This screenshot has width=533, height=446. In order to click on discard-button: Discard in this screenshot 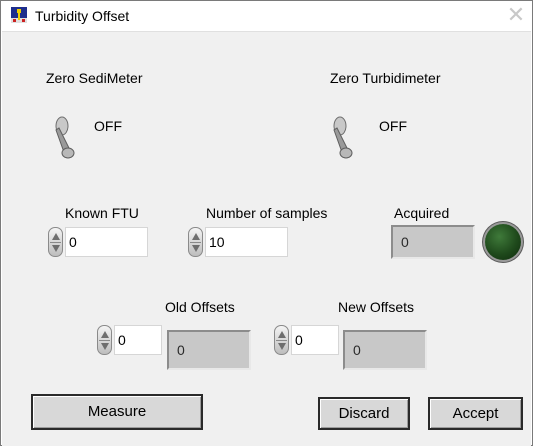, I will do `click(364, 413)`.